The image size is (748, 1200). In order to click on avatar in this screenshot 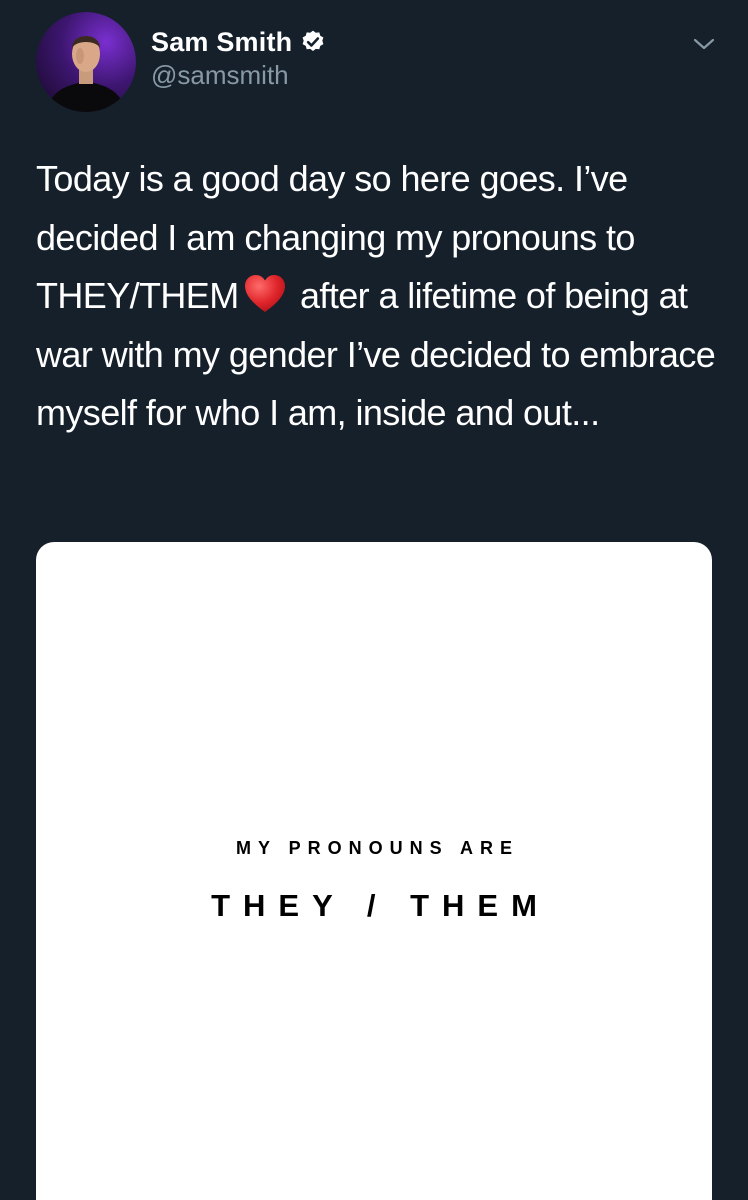, I will do `click(86, 62)`.